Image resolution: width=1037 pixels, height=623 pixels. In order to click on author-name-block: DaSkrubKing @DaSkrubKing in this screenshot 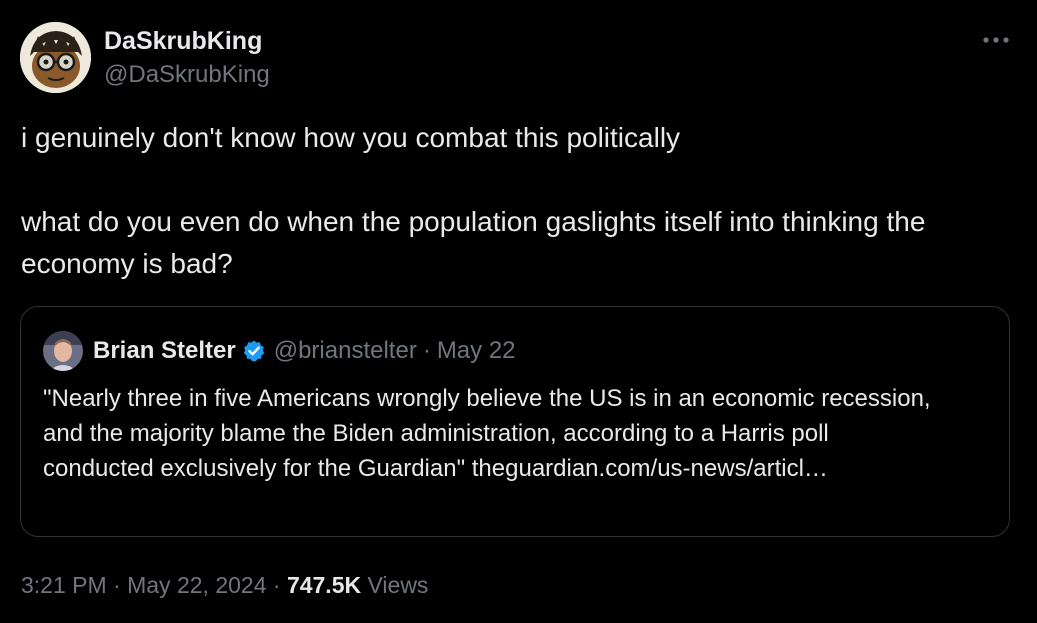, I will do `click(187, 58)`.